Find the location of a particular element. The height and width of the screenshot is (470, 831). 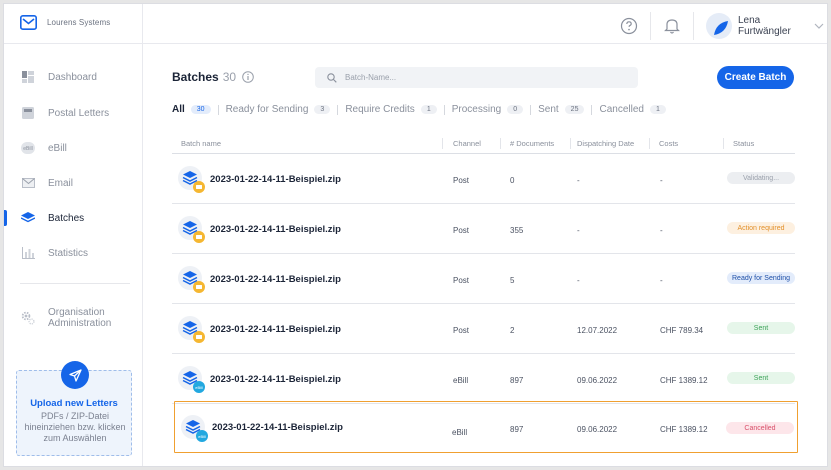

tab-all: All 30 is located at coordinates (191, 109).